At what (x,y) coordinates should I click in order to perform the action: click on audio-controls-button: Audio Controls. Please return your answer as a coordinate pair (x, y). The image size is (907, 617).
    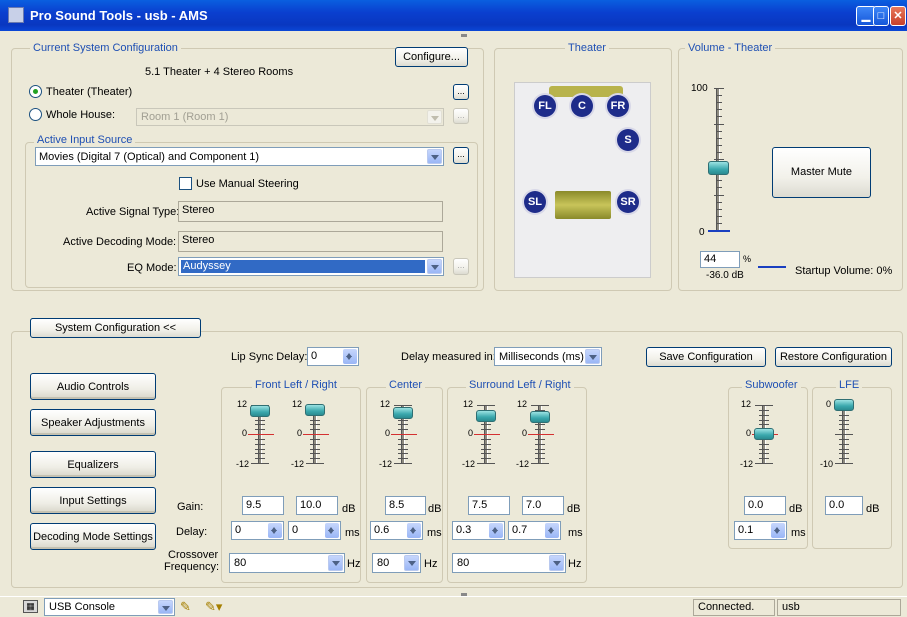
    Looking at the image, I should click on (93, 386).